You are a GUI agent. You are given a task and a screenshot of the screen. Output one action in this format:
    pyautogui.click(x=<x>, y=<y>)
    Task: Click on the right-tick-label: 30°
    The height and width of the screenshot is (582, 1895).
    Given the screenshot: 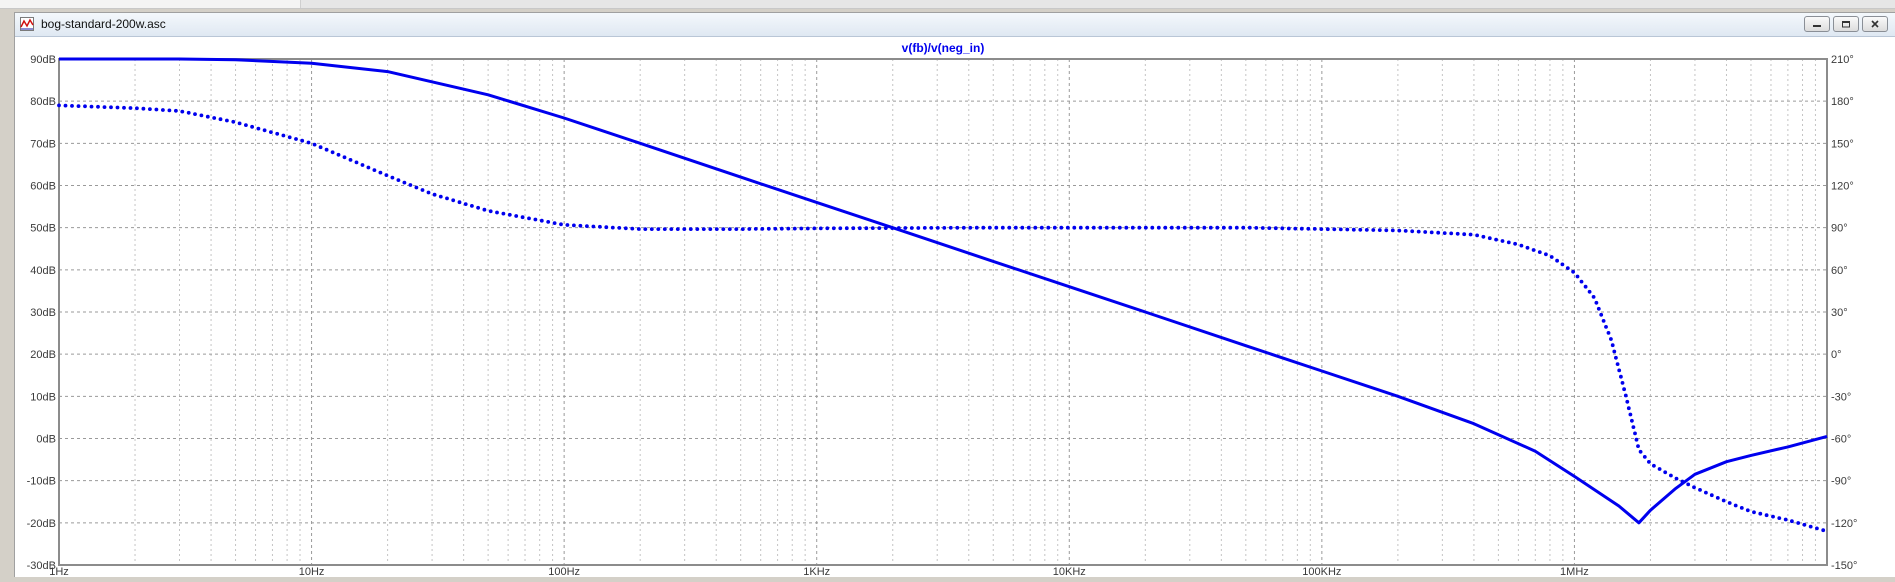 What is the action you would take?
    pyautogui.click(x=1839, y=313)
    